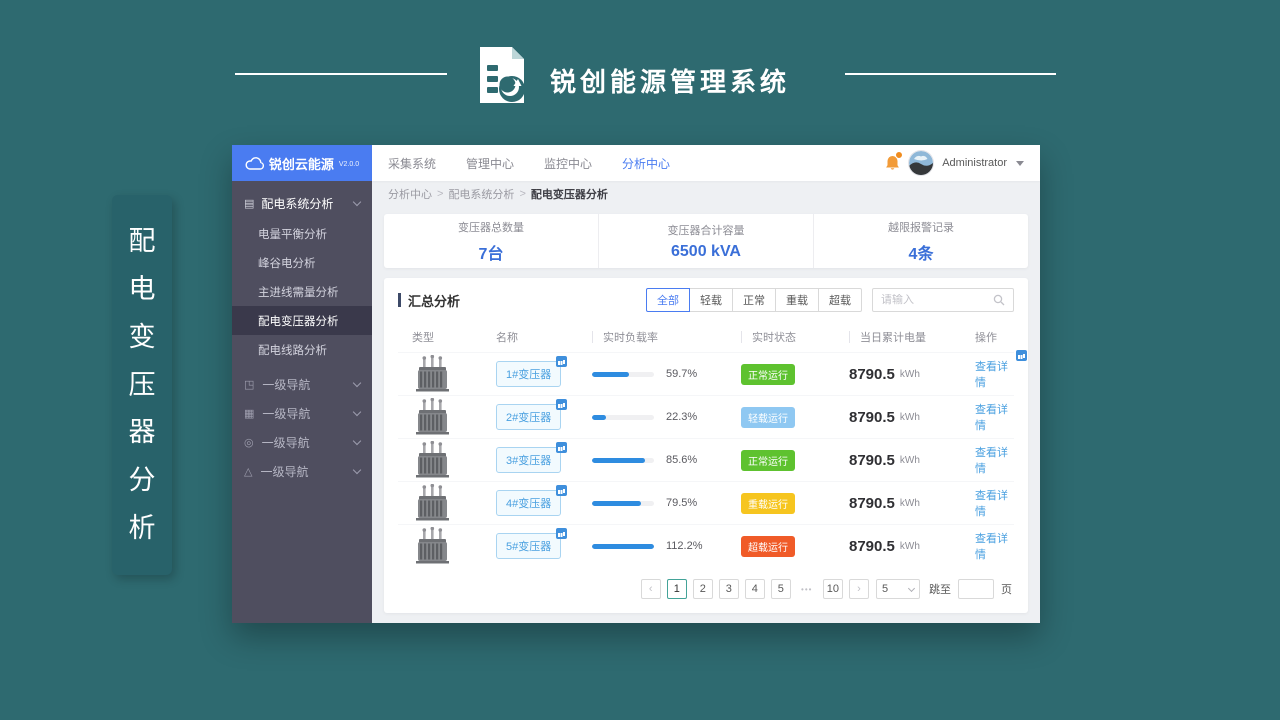 The image size is (1280, 720). I want to click on section-title-accent-bar, so click(399, 300).